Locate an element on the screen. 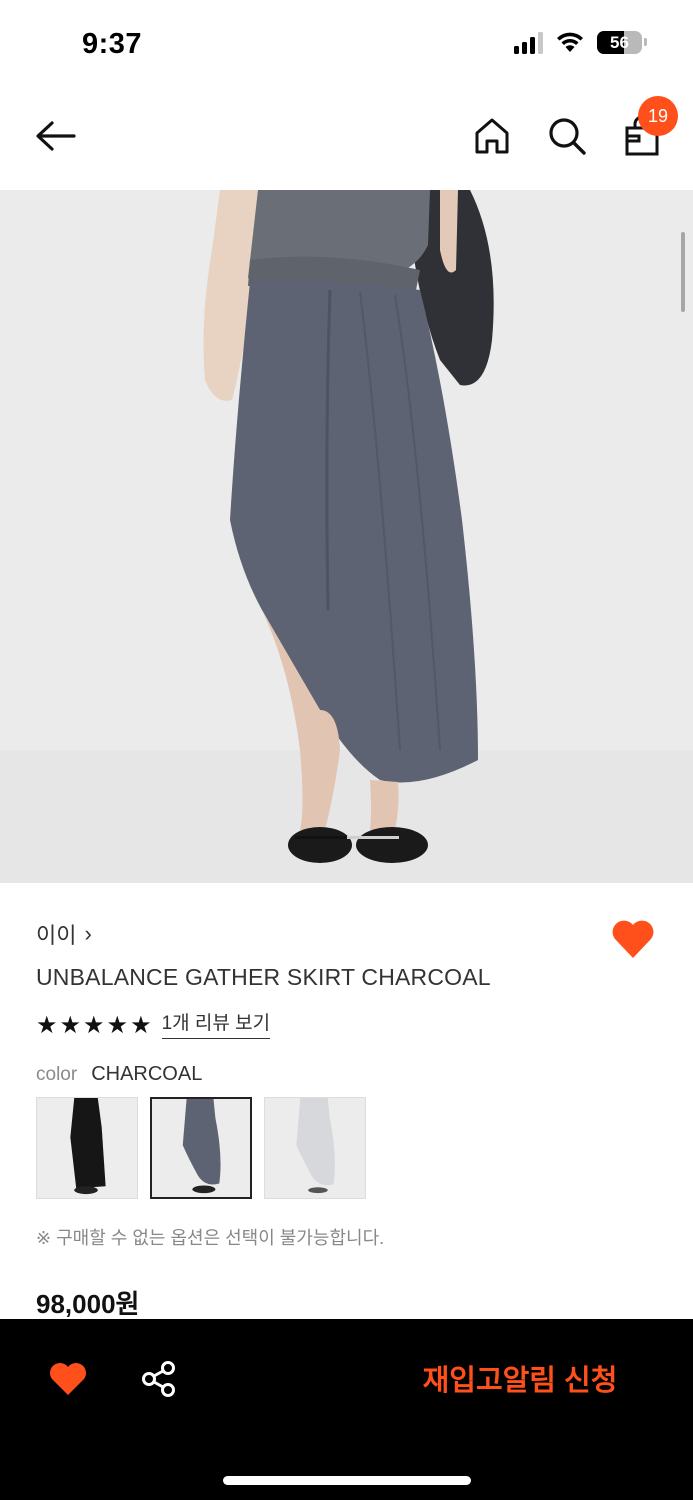  wifi-icon is located at coordinates (570, 42).